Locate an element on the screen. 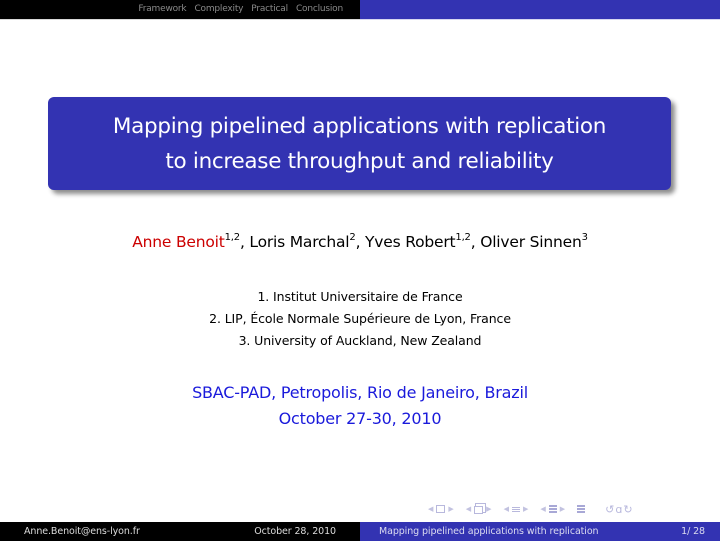 This screenshot has width=720, height=541. section-icon is located at coordinates (515, 509).